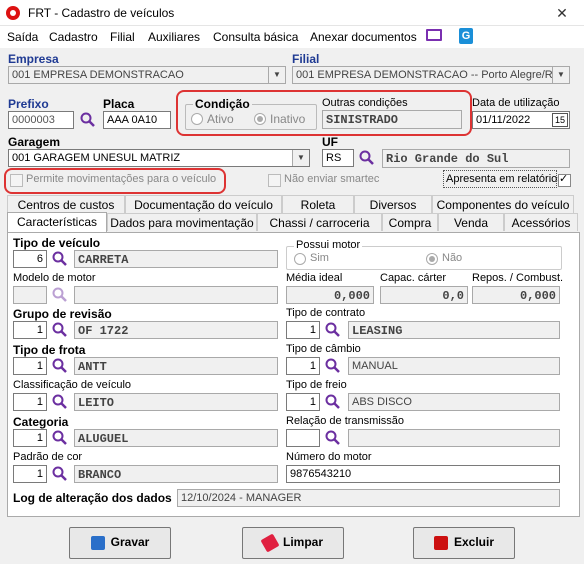  I want to click on tipo-frota-code: 1, so click(30, 366).